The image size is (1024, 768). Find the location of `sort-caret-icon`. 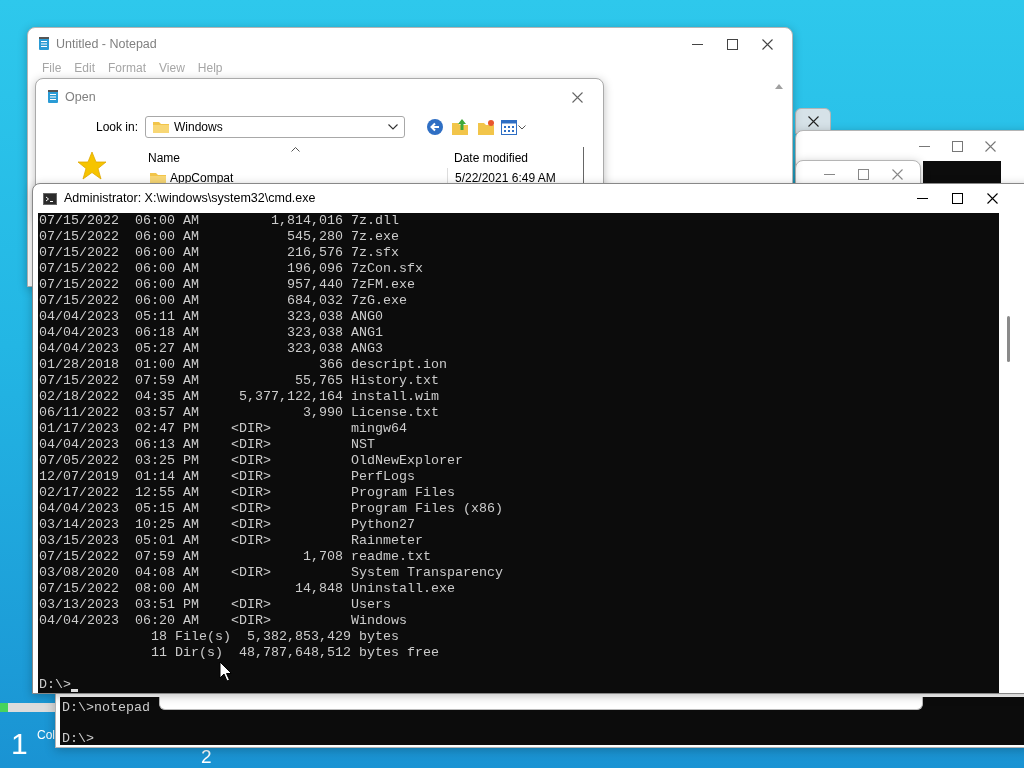

sort-caret-icon is located at coordinates (295, 149).